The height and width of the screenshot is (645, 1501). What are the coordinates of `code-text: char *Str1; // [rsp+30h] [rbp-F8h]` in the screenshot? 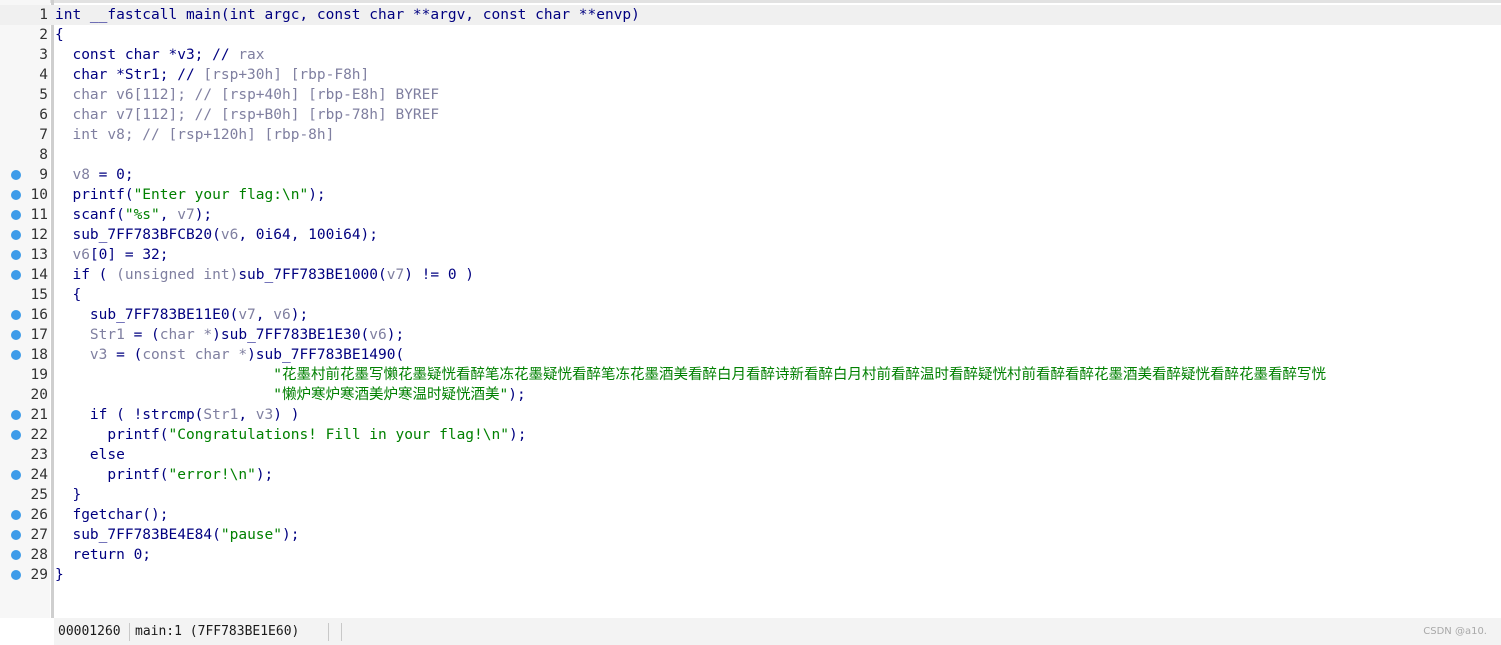 It's located at (212, 75).